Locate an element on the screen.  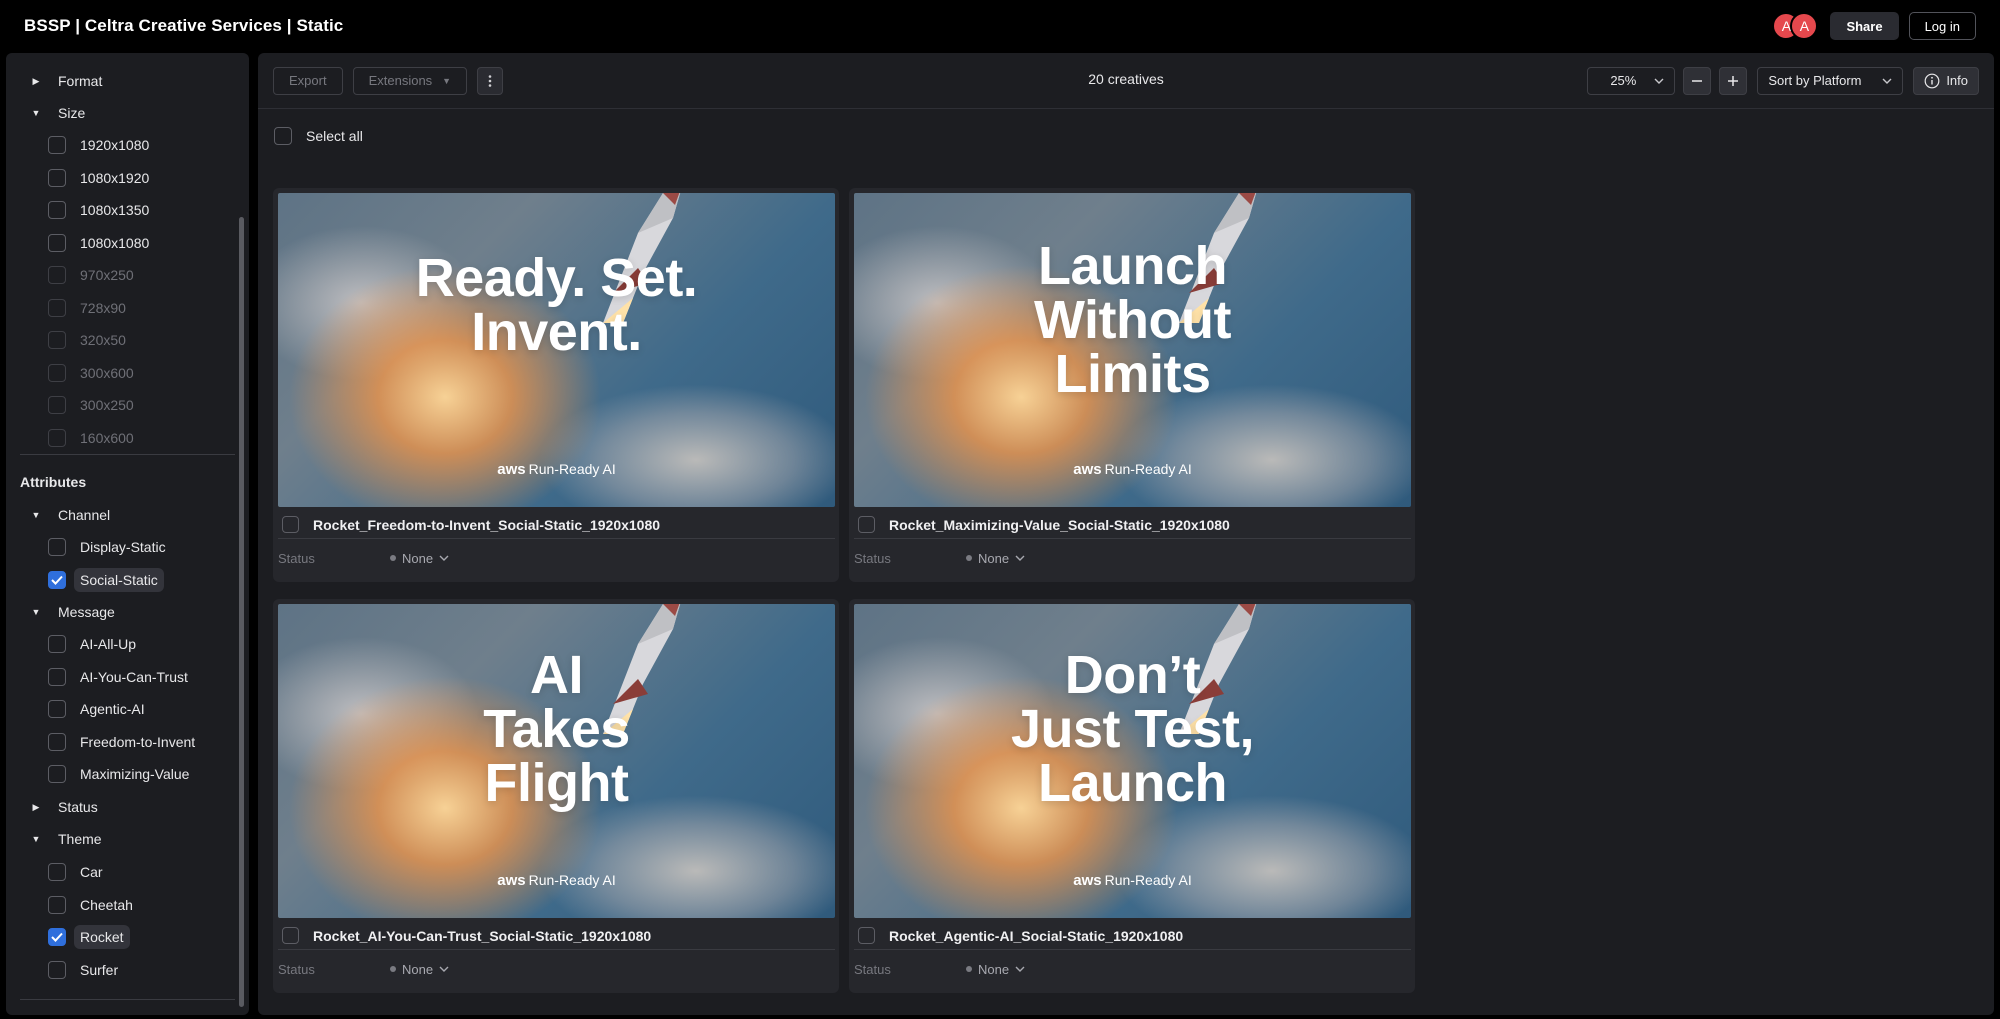
message-option: AI-All-Up is located at coordinates (95, 644).